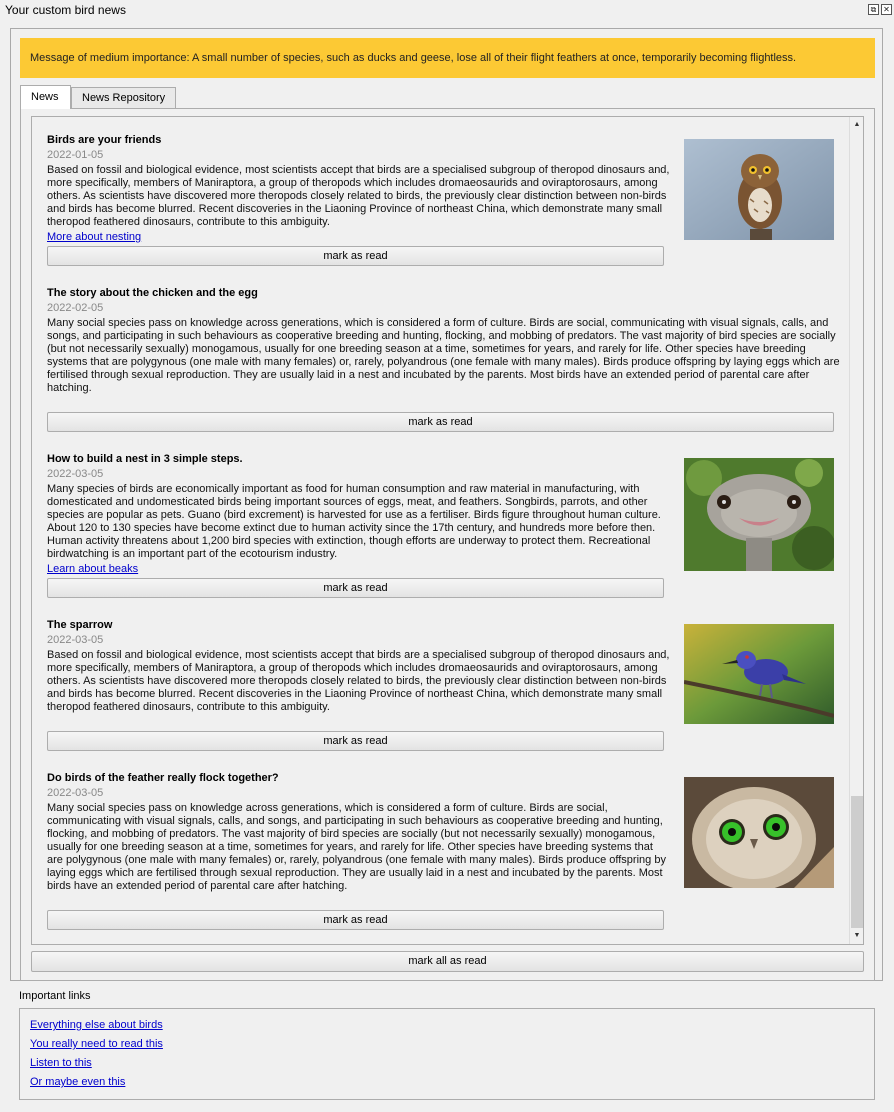  Describe the element at coordinates (857, 125) in the screenshot. I see `scroll-up-icon: ▲` at that location.